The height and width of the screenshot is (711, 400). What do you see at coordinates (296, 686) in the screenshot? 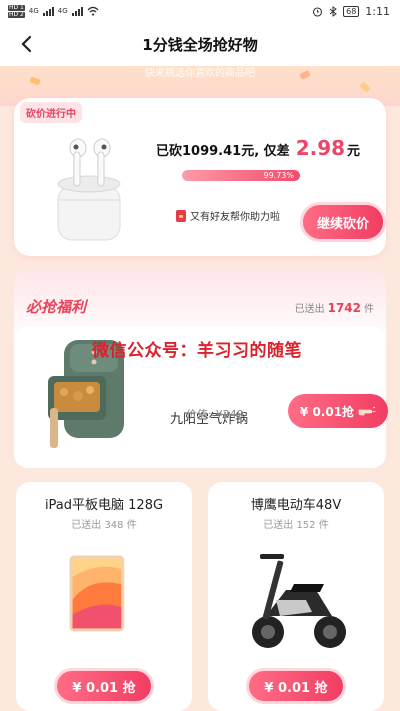
I see `grab-button-ebike: ¥ 0.01 抢` at bounding box center [296, 686].